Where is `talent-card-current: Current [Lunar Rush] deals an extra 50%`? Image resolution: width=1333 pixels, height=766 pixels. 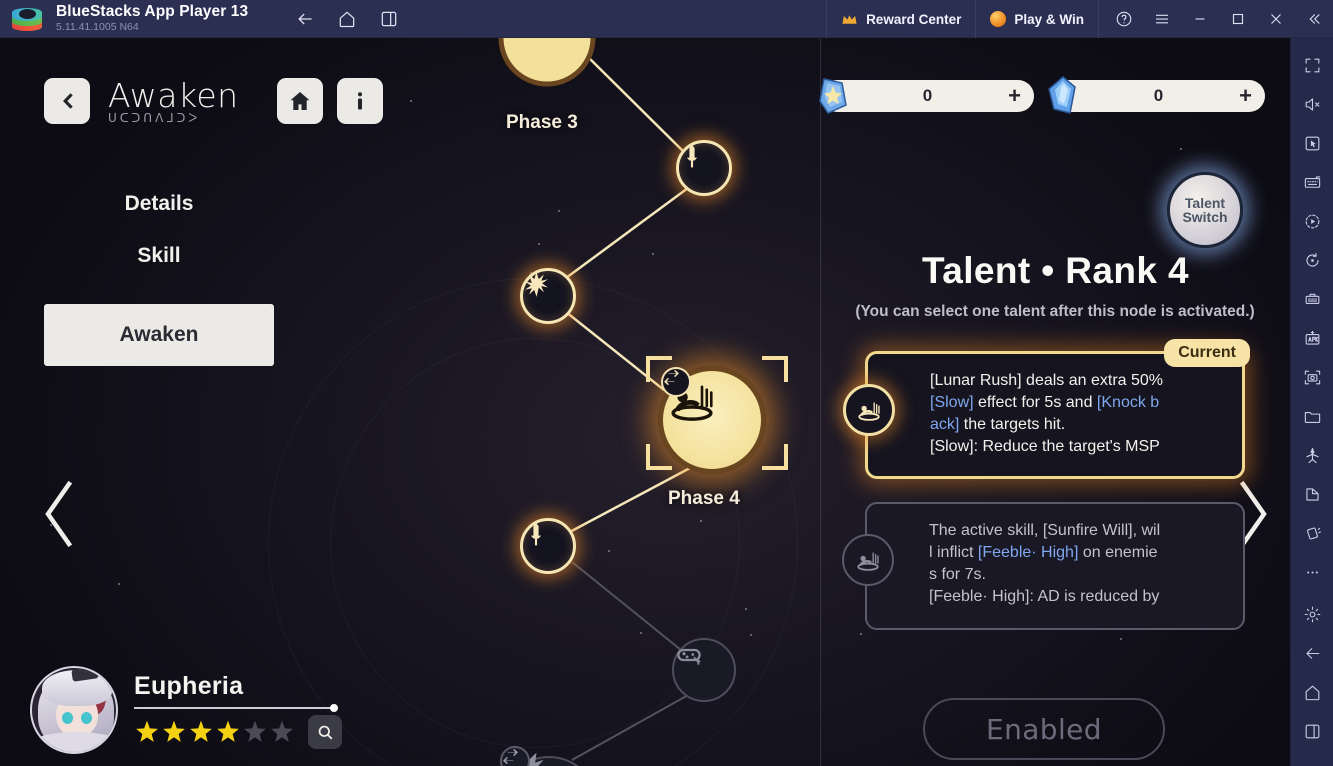
talent-card-current: Current [Lunar Rush] deals an extra 50% is located at coordinates (1046, 409).